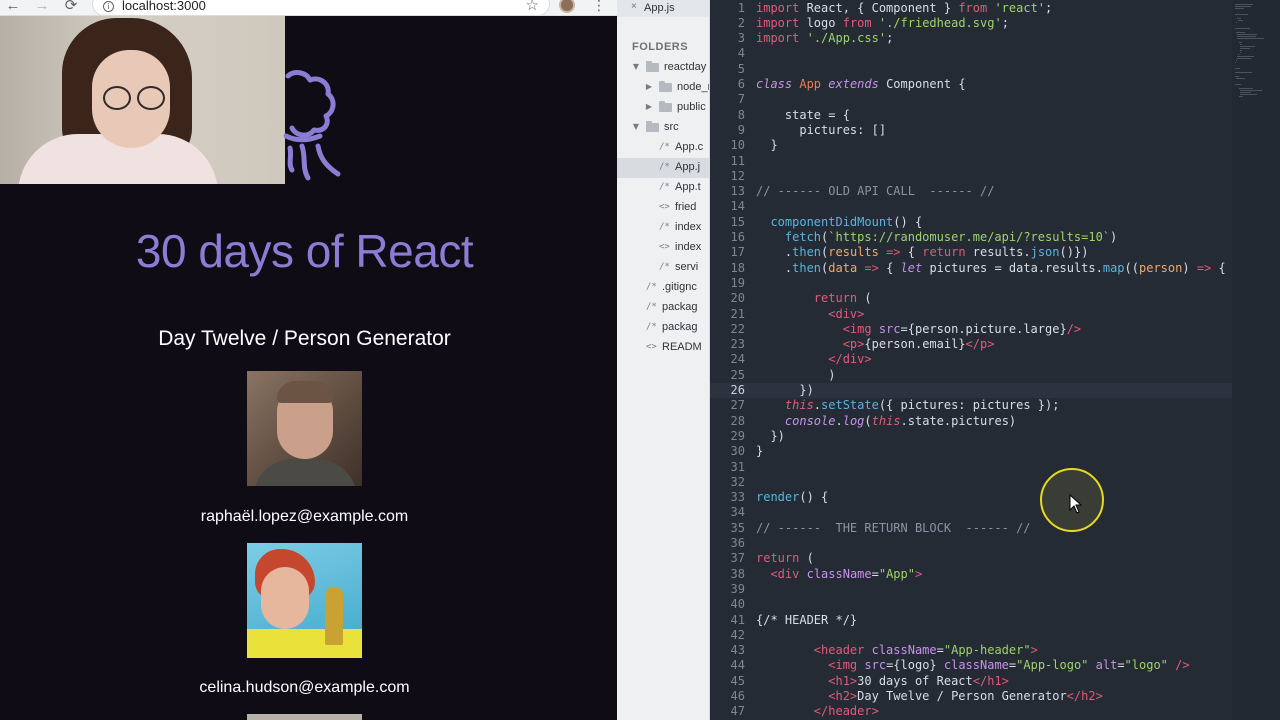  Describe the element at coordinates (971, 84) in the screenshot. I see `code-line: 6 class App extends Component {` at that location.